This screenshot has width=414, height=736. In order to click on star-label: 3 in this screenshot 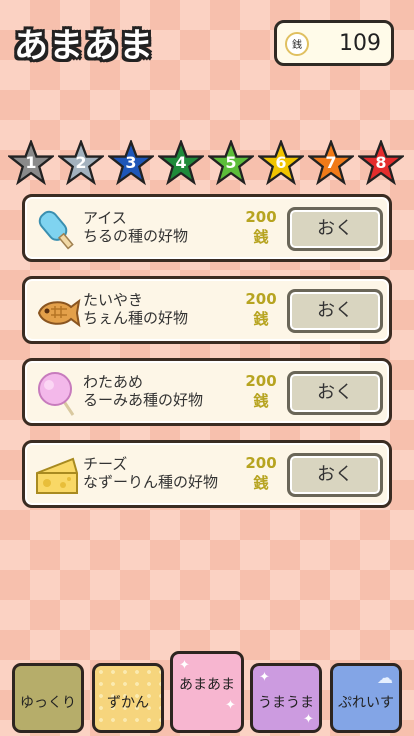, I will do `click(131, 162)`.